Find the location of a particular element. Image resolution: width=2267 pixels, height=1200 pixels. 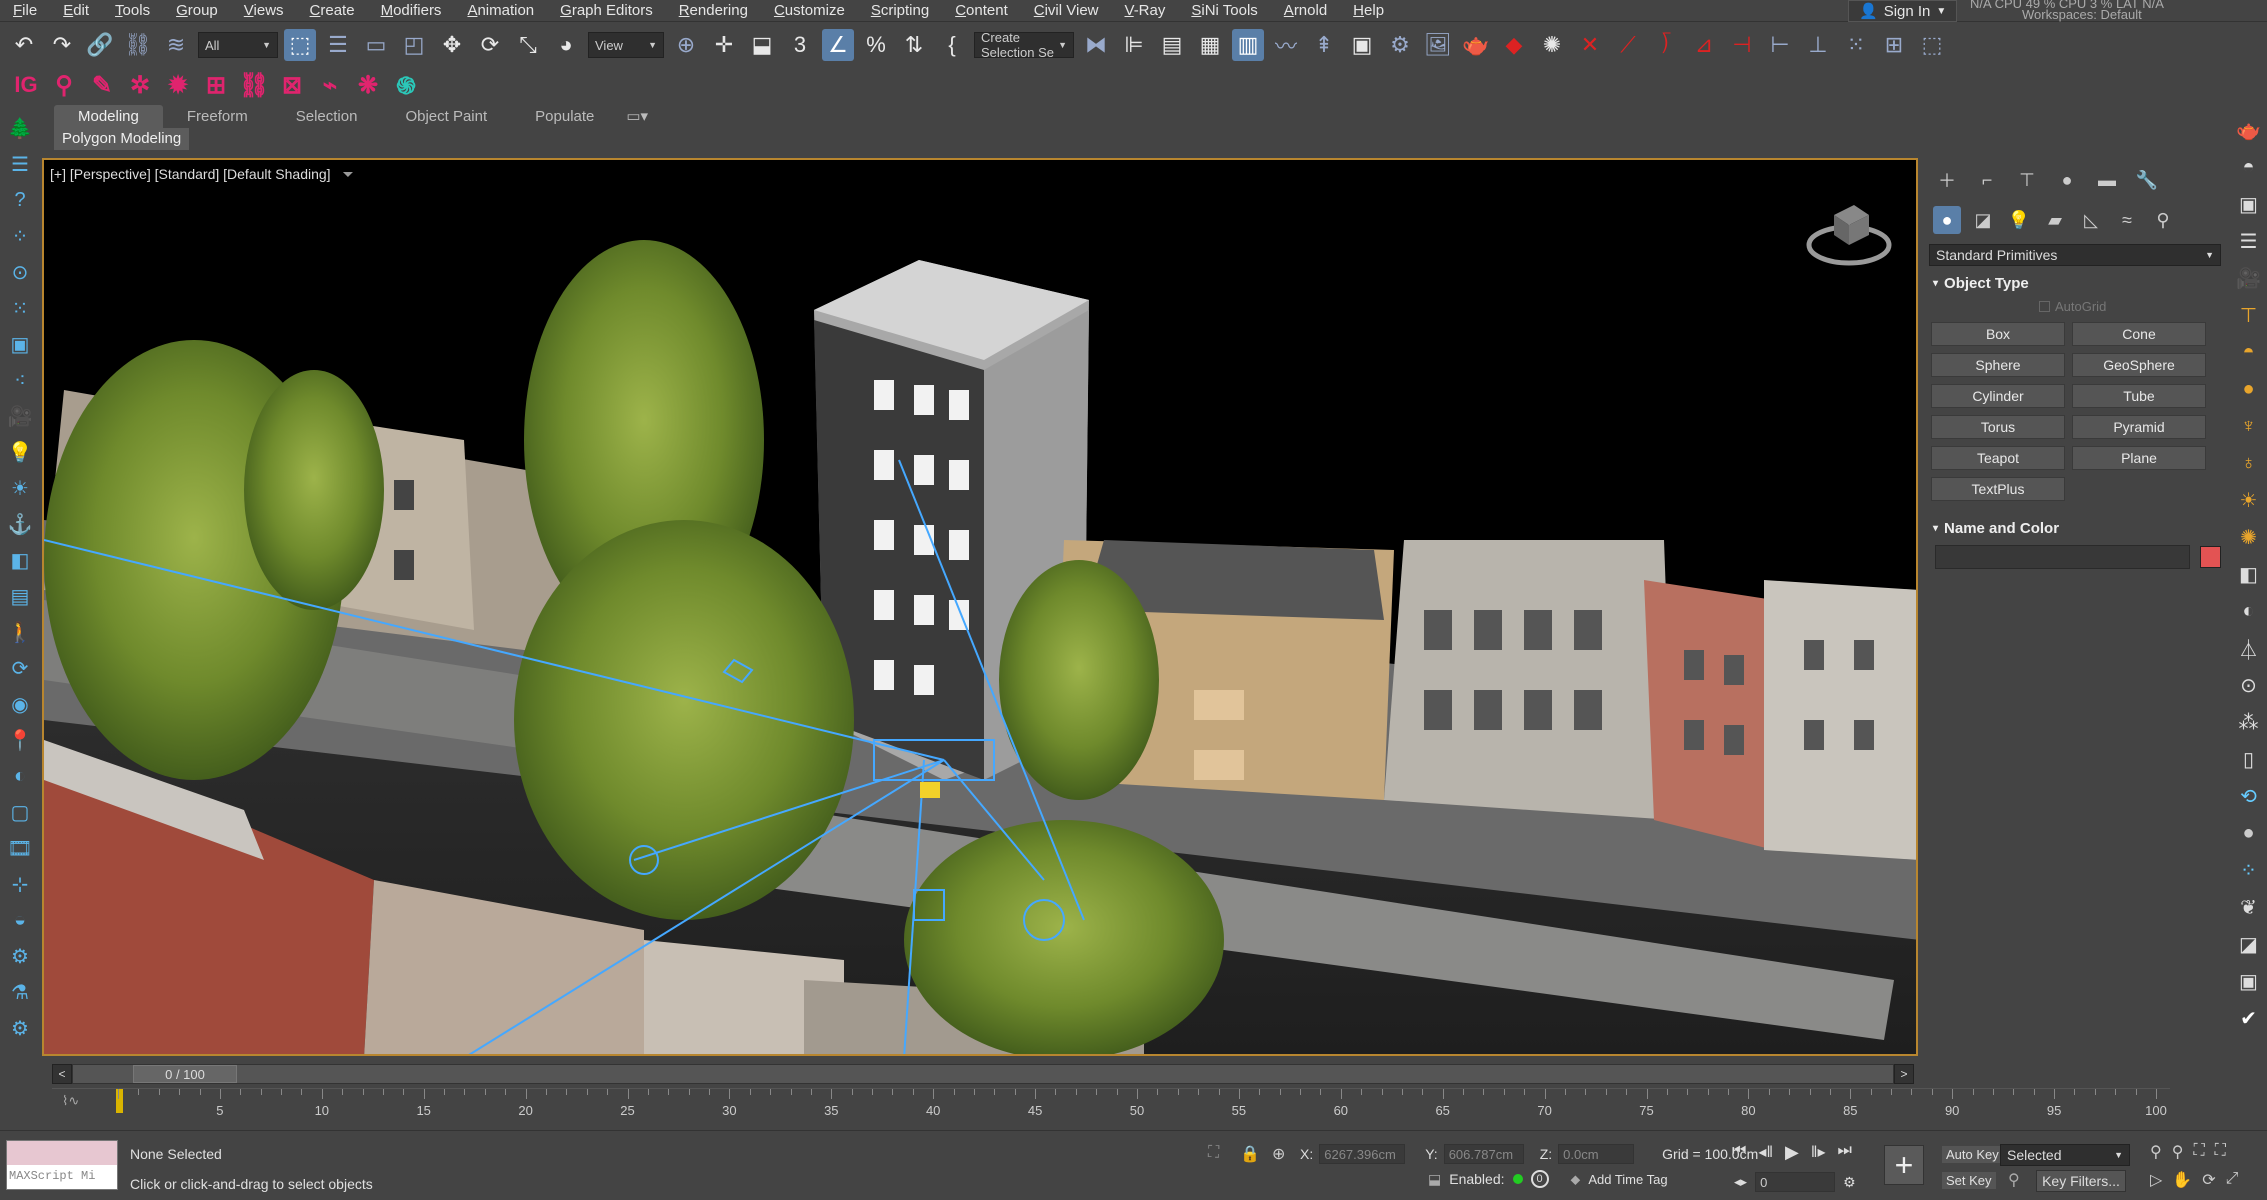

key-filter-icon: ⚲ is located at coordinates (2014, 1180).